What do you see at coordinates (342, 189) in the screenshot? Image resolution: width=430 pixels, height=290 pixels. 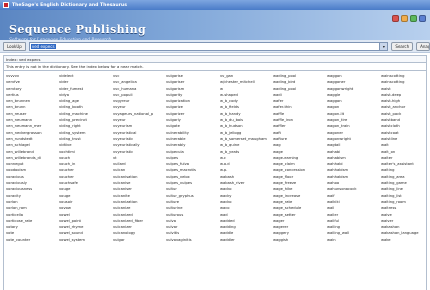 I see `index-word: wahunsonacock` at bounding box center [342, 189].